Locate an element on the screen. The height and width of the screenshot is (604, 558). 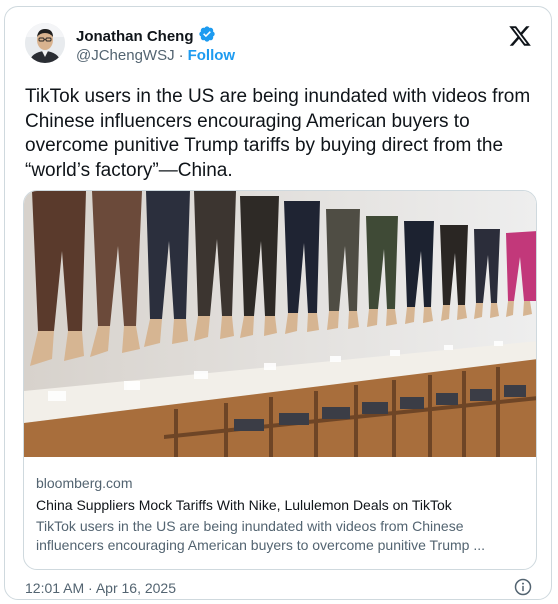
author-avatar is located at coordinates (45, 43).